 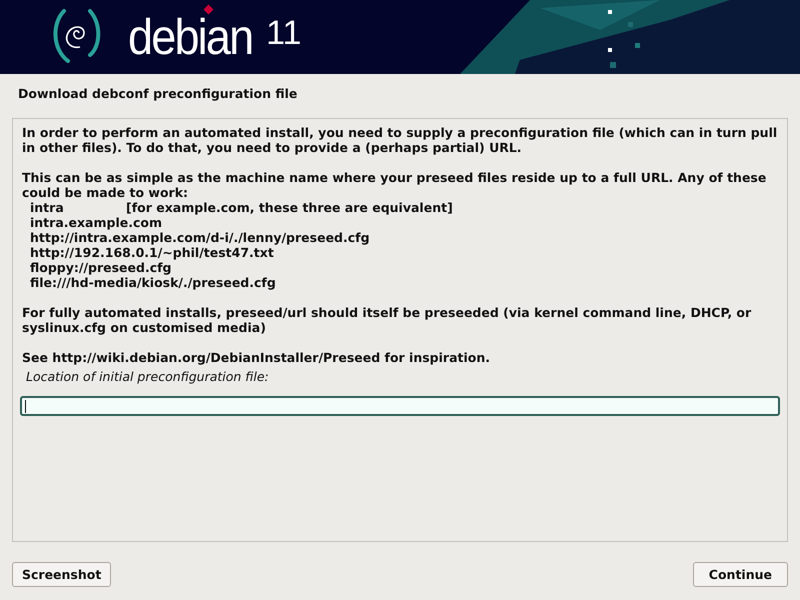 What do you see at coordinates (400, 406) in the screenshot?
I see `url-input-field` at bounding box center [400, 406].